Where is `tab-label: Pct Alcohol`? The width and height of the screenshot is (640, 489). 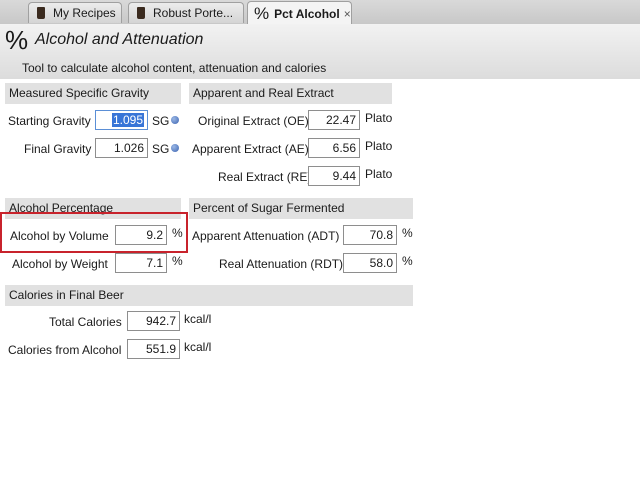 tab-label: Pct Alcohol is located at coordinates (307, 13).